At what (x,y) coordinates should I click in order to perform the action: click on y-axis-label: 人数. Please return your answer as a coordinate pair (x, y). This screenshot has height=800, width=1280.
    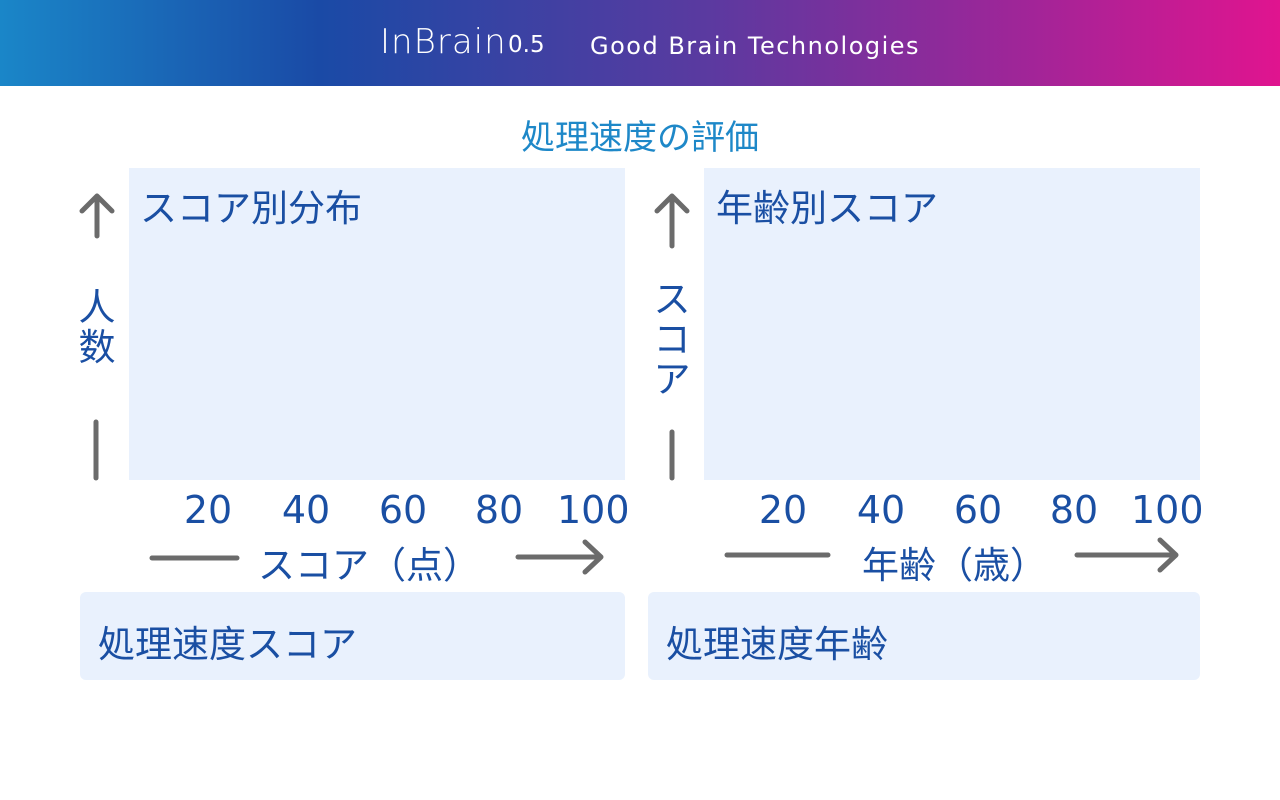
    Looking at the image, I should click on (97, 327).